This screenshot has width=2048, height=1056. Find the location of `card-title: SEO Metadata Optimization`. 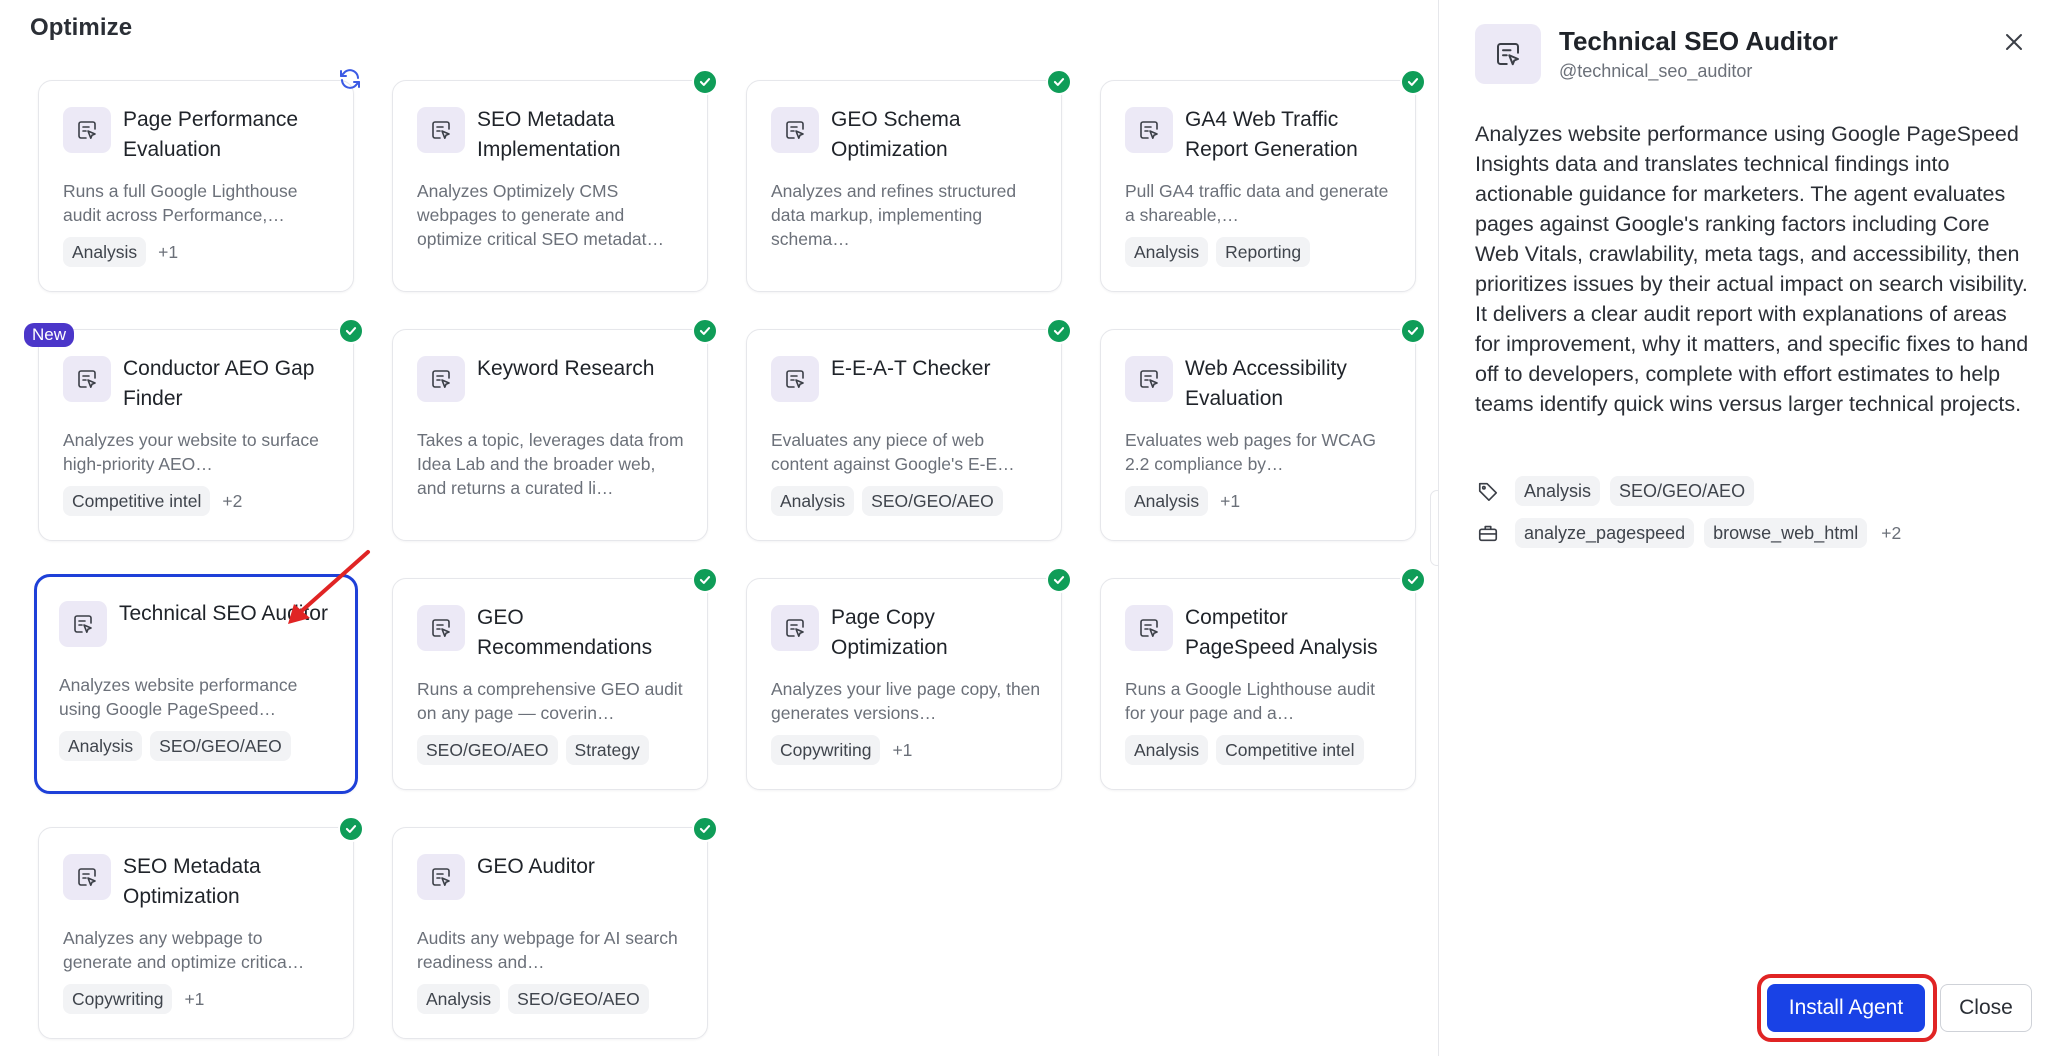

card-title: SEO Metadata Optimization is located at coordinates (192, 881).